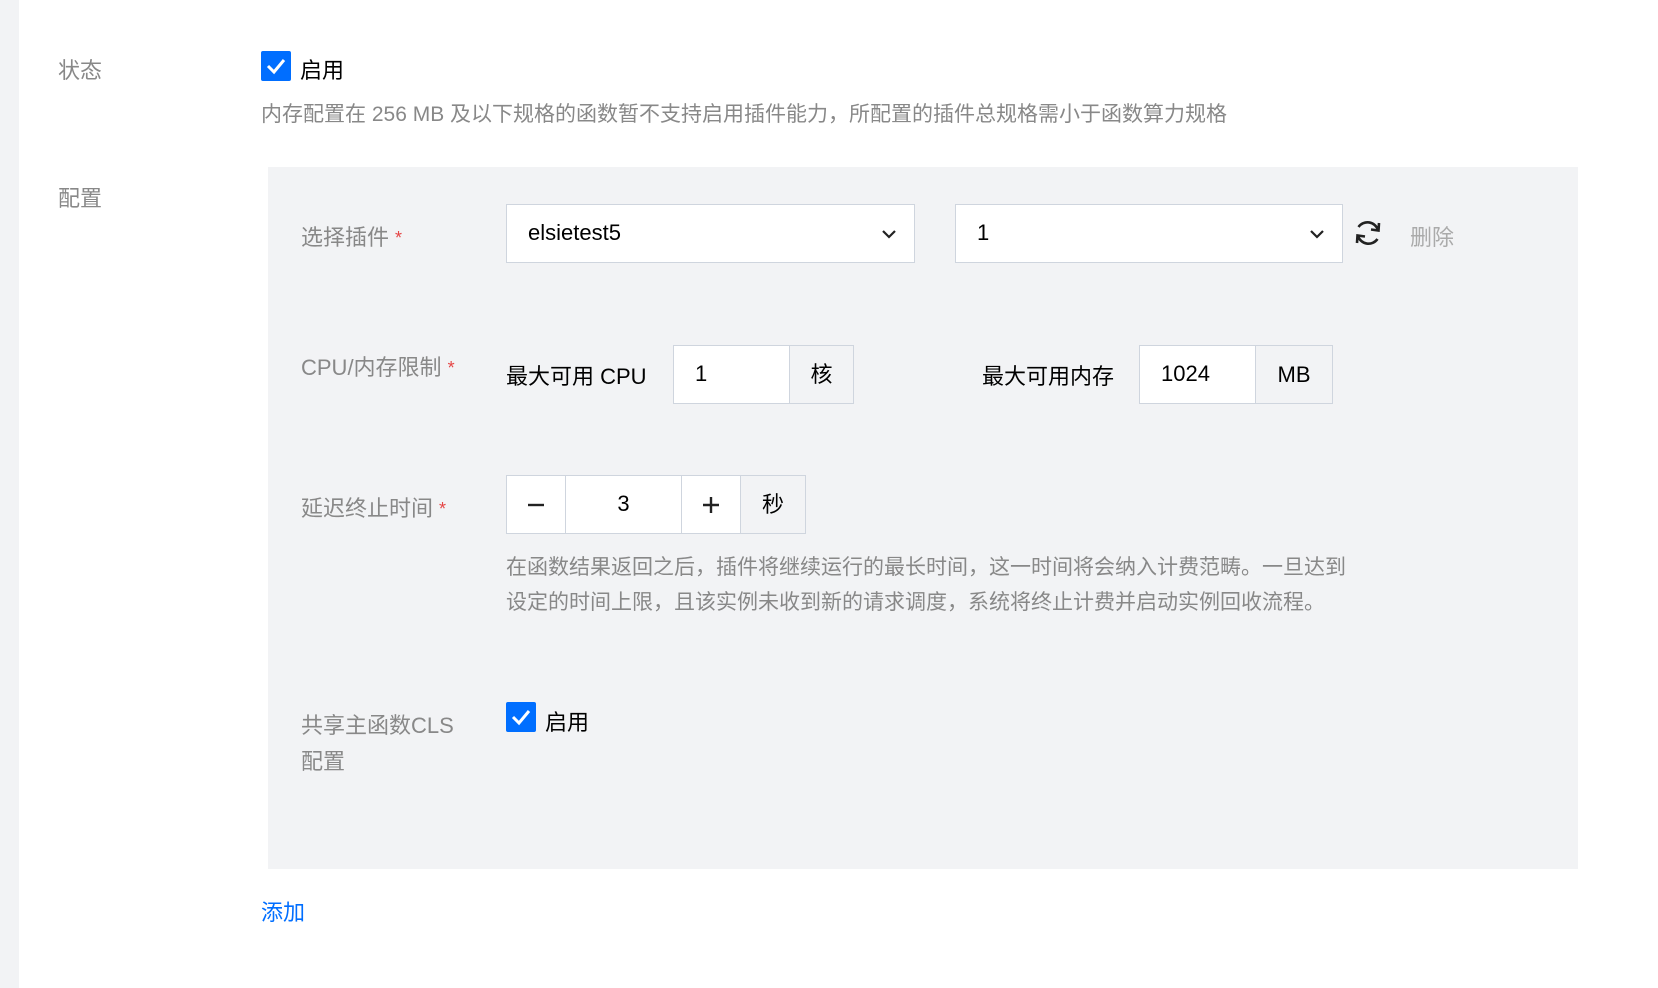 The width and height of the screenshot is (1658, 988). What do you see at coordinates (9, 494) in the screenshot?
I see `left-strip` at bounding box center [9, 494].